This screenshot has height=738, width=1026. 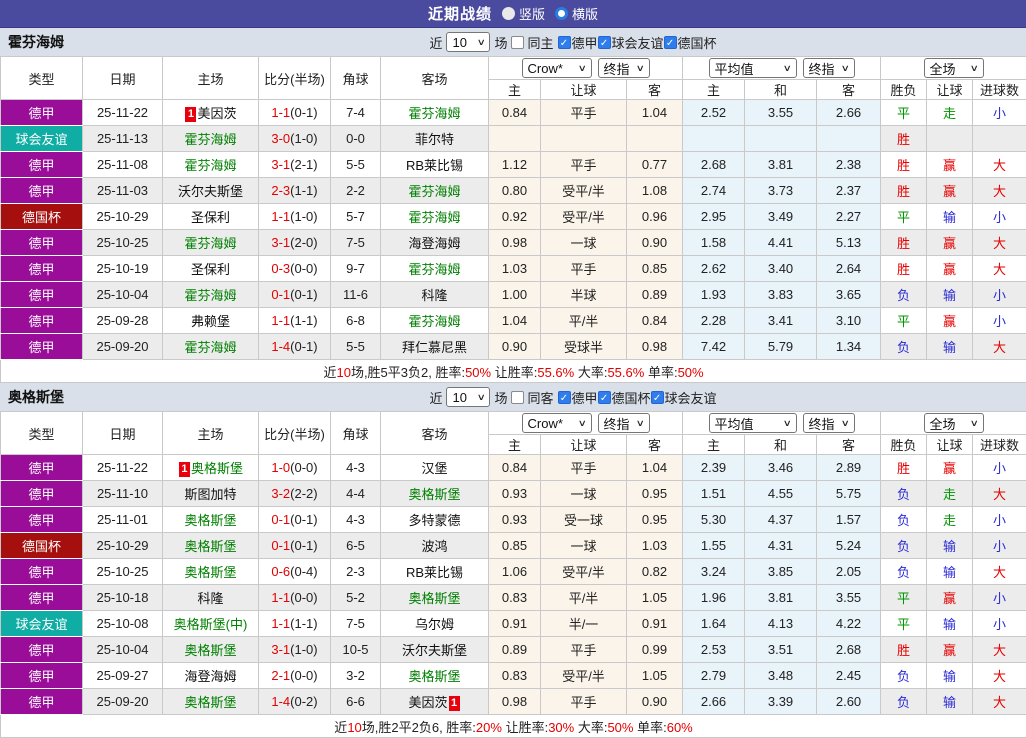 I want to click on home-team-cell: 奥格斯堡(中), so click(x=211, y=624).